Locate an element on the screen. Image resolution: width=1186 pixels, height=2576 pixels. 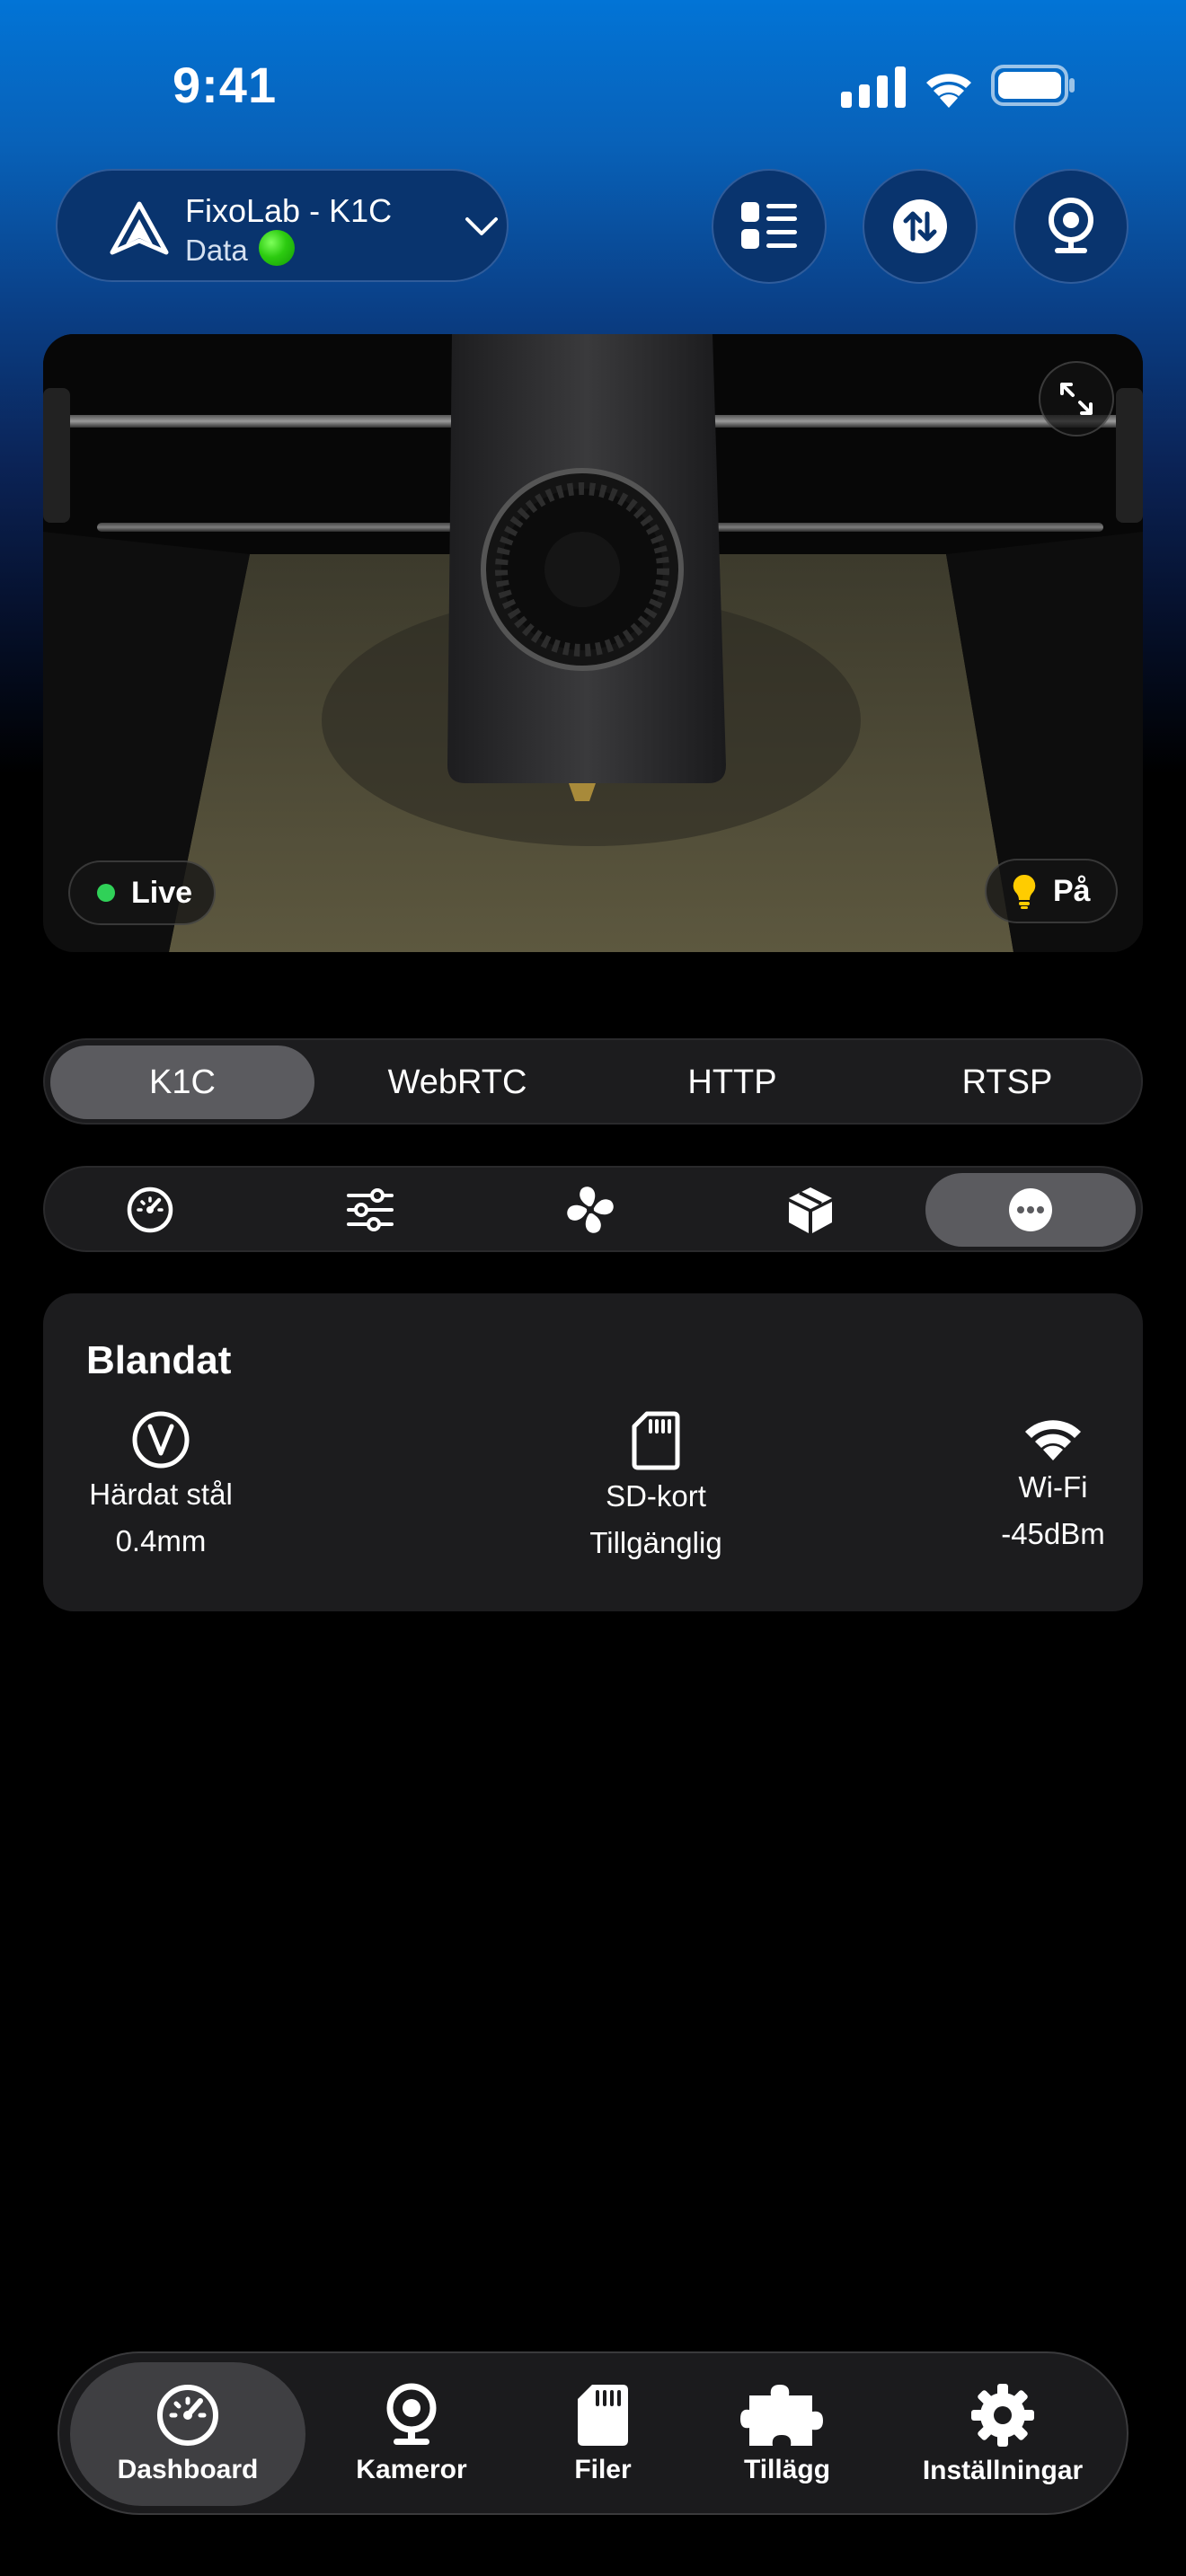
nav-files: Filer is located at coordinates (603, 2434).